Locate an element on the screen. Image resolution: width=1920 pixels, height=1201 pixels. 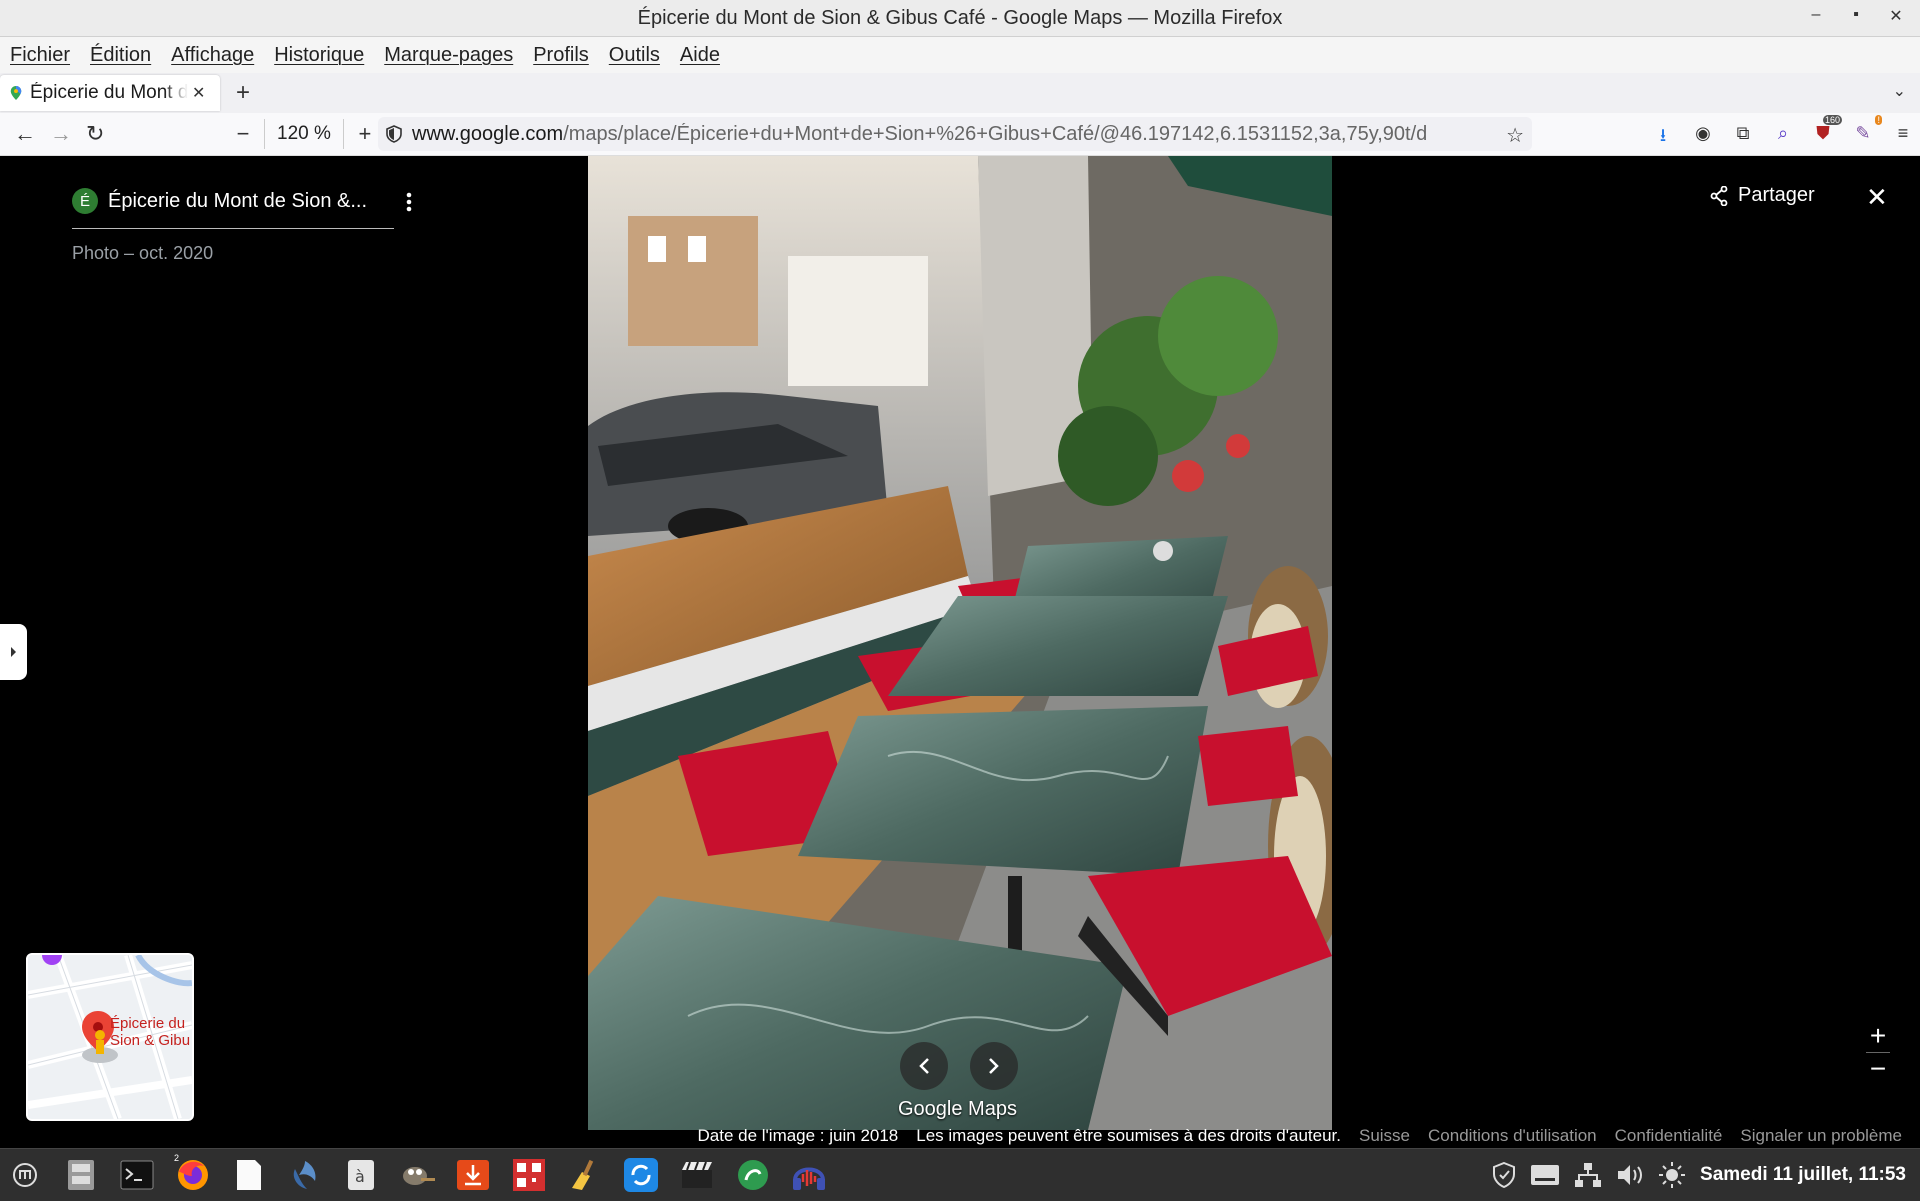
zoom-out-button: − is located at coordinates (243, 134).